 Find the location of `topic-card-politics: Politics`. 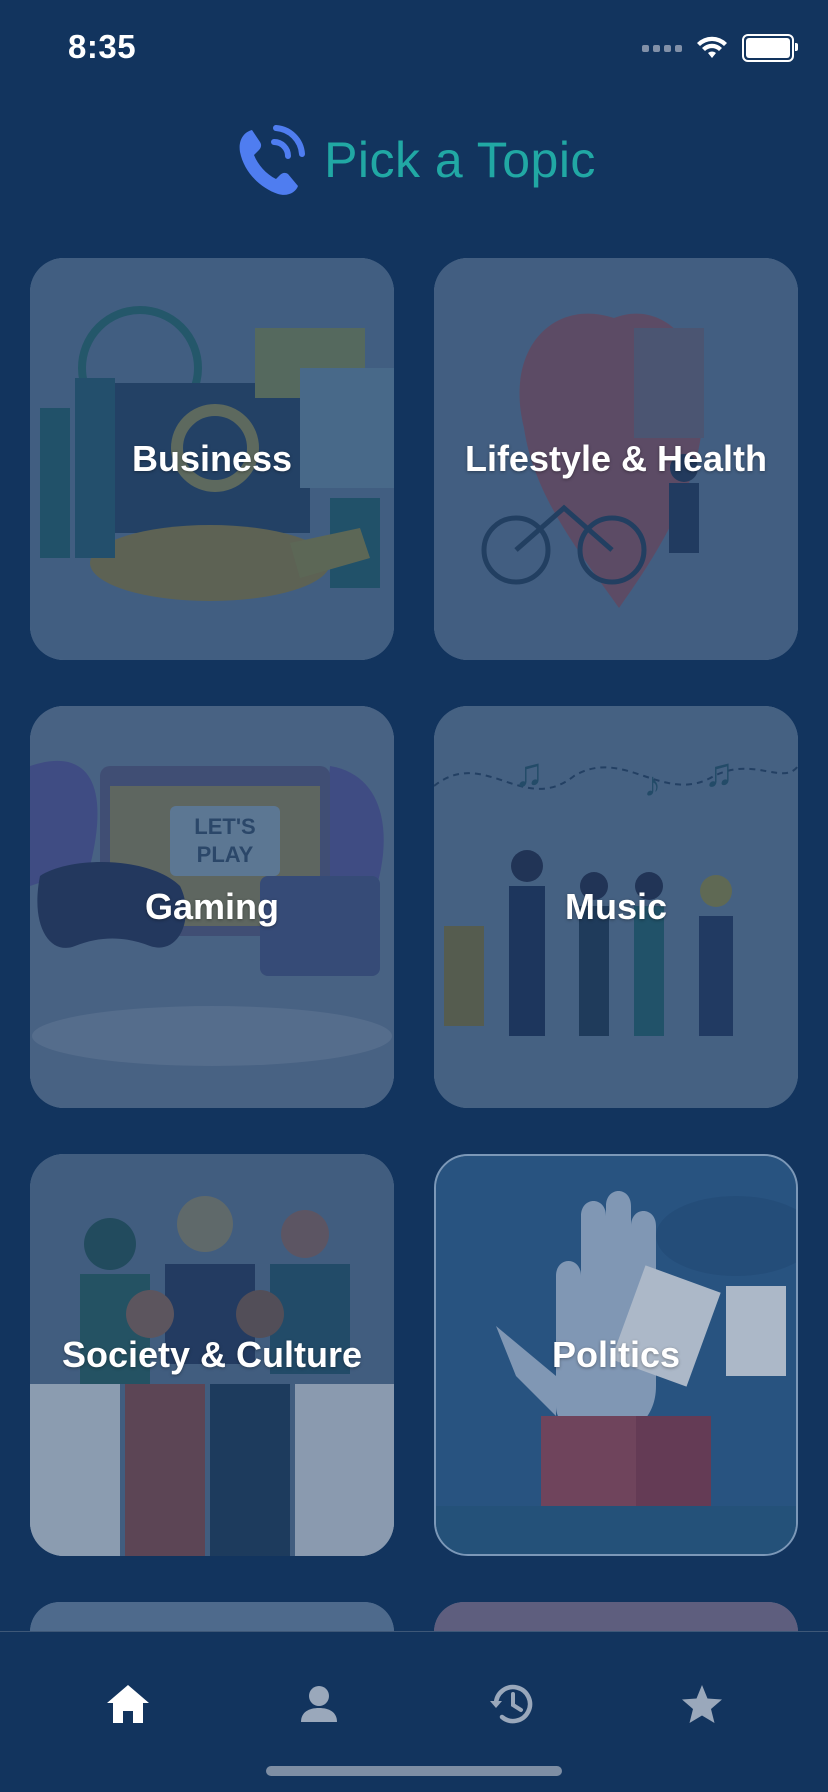

topic-card-politics: Politics is located at coordinates (616, 1355).